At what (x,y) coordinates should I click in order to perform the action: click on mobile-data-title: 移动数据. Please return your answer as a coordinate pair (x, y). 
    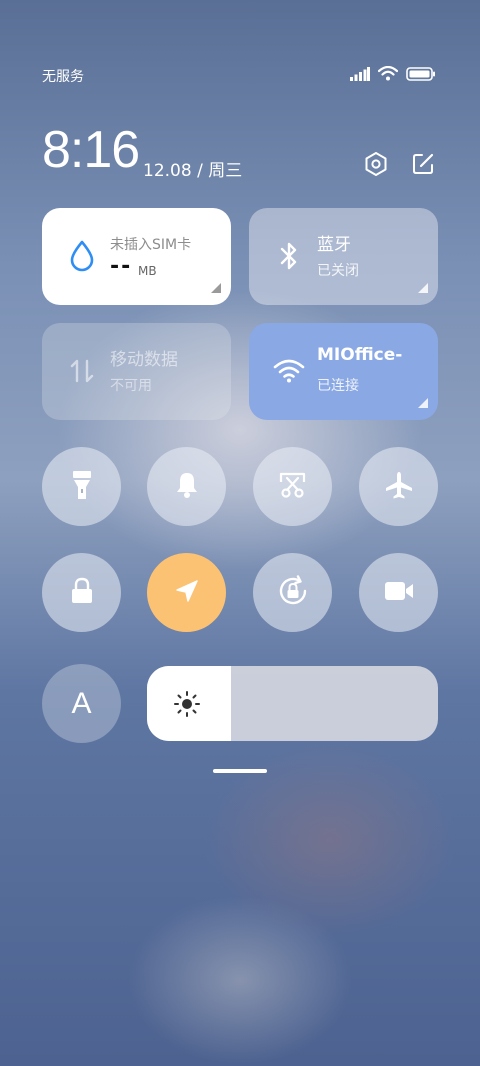
    Looking at the image, I should click on (144, 360).